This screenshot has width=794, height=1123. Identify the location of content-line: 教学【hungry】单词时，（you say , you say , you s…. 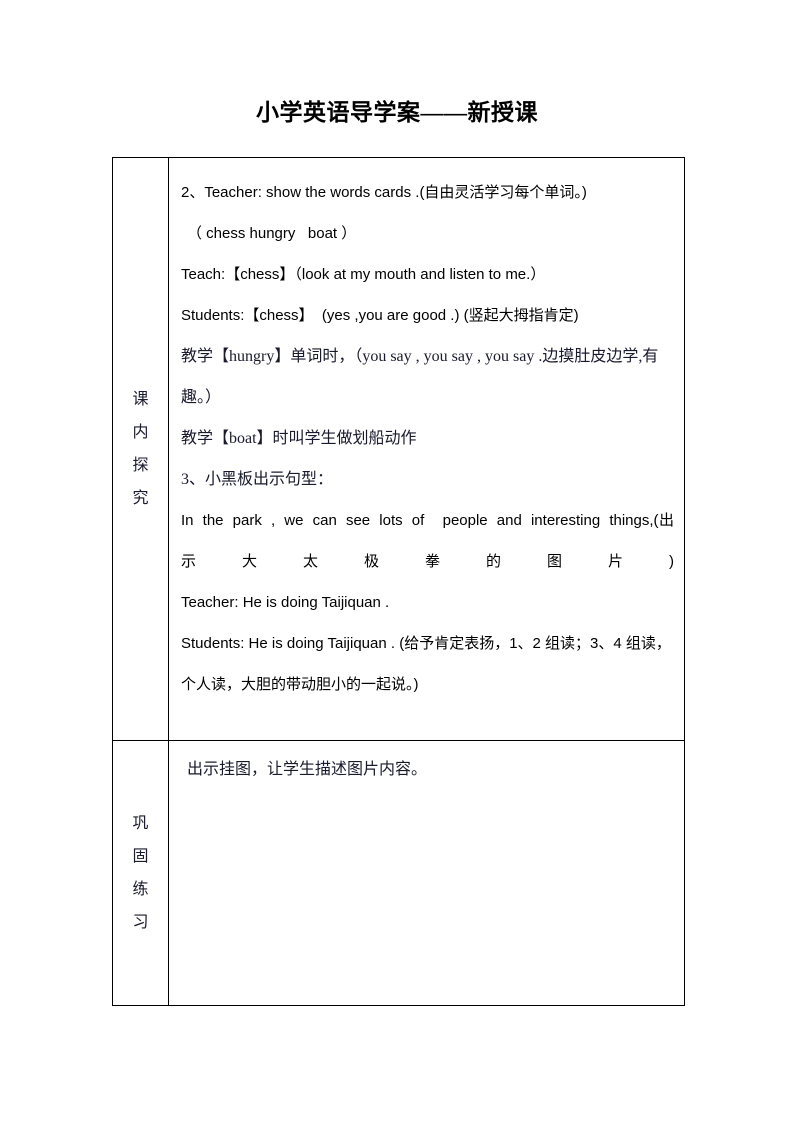
(420, 377).